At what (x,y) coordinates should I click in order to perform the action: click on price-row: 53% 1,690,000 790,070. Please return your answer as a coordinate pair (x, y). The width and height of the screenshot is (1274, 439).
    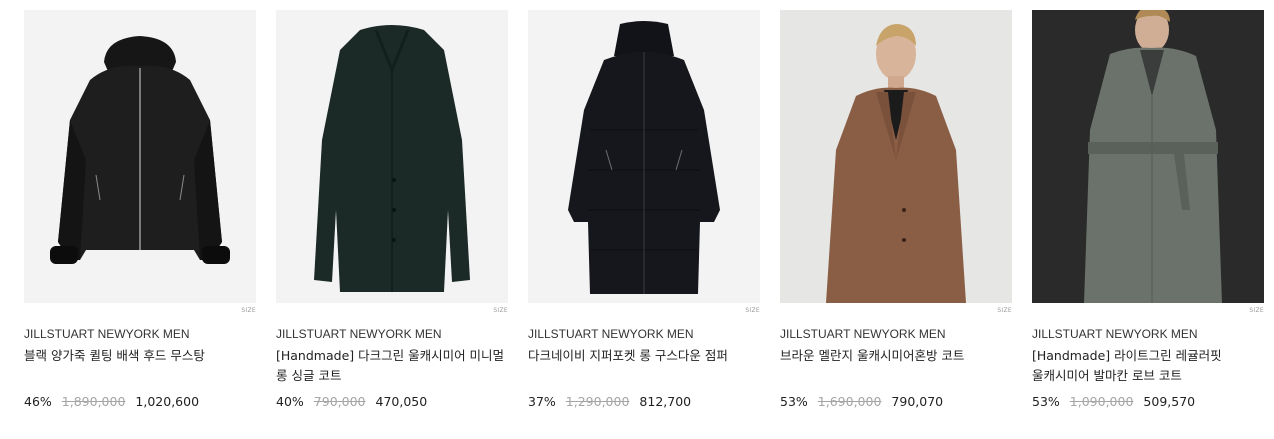
    Looking at the image, I should click on (896, 402).